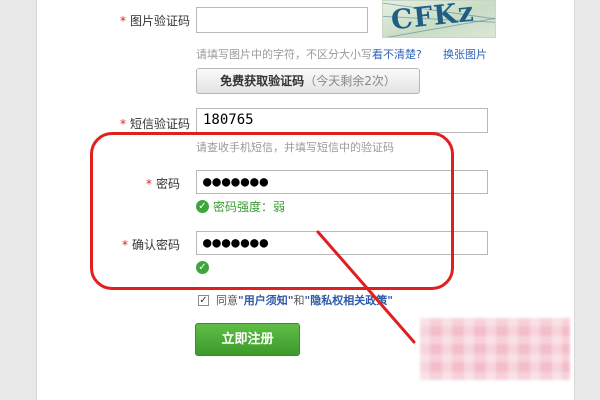 This screenshot has height=400, width=600. What do you see at coordinates (282, 20) in the screenshot?
I see `captcha-input` at bounding box center [282, 20].